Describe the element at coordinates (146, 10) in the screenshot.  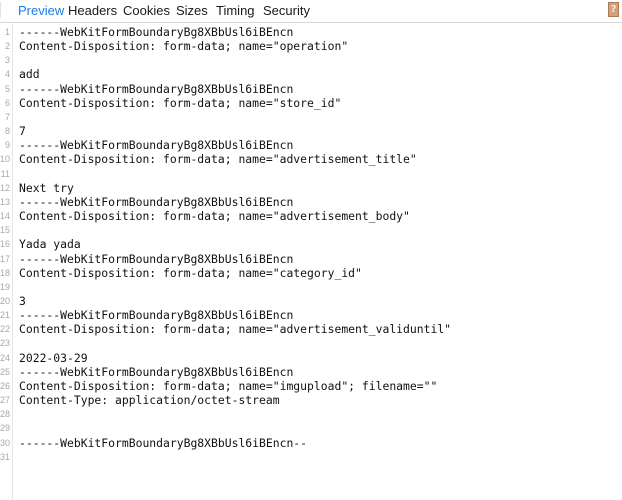
I see `tab-cookies: Cookies` at that location.